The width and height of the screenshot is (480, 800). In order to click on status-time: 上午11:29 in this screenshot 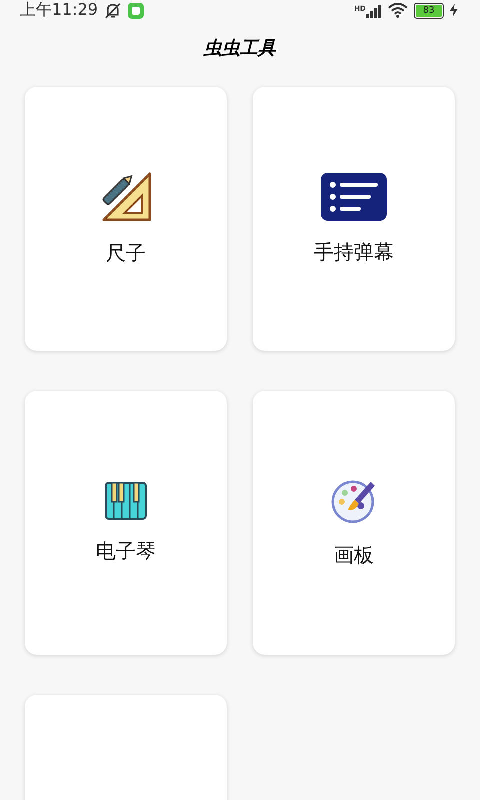, I will do `click(59, 10)`.